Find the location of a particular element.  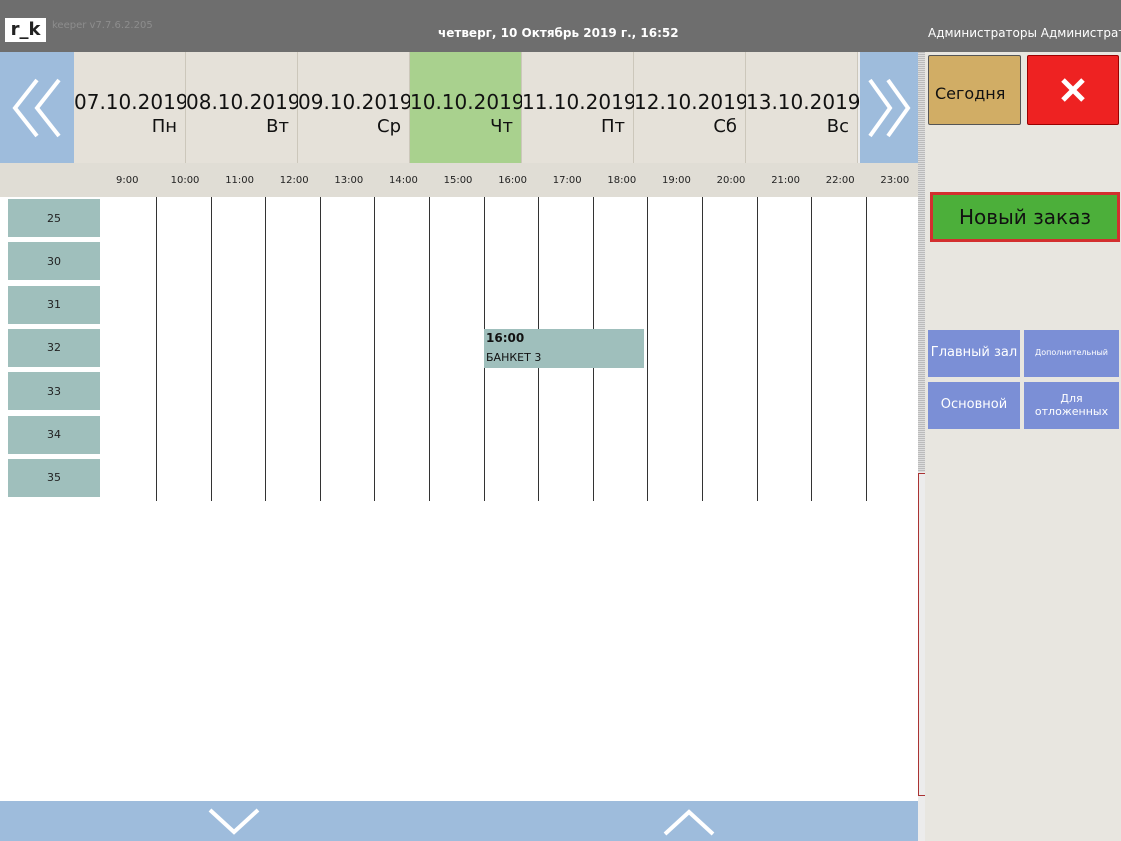

day-column-3: 10.10.2019 Чт is located at coordinates (467, 107).